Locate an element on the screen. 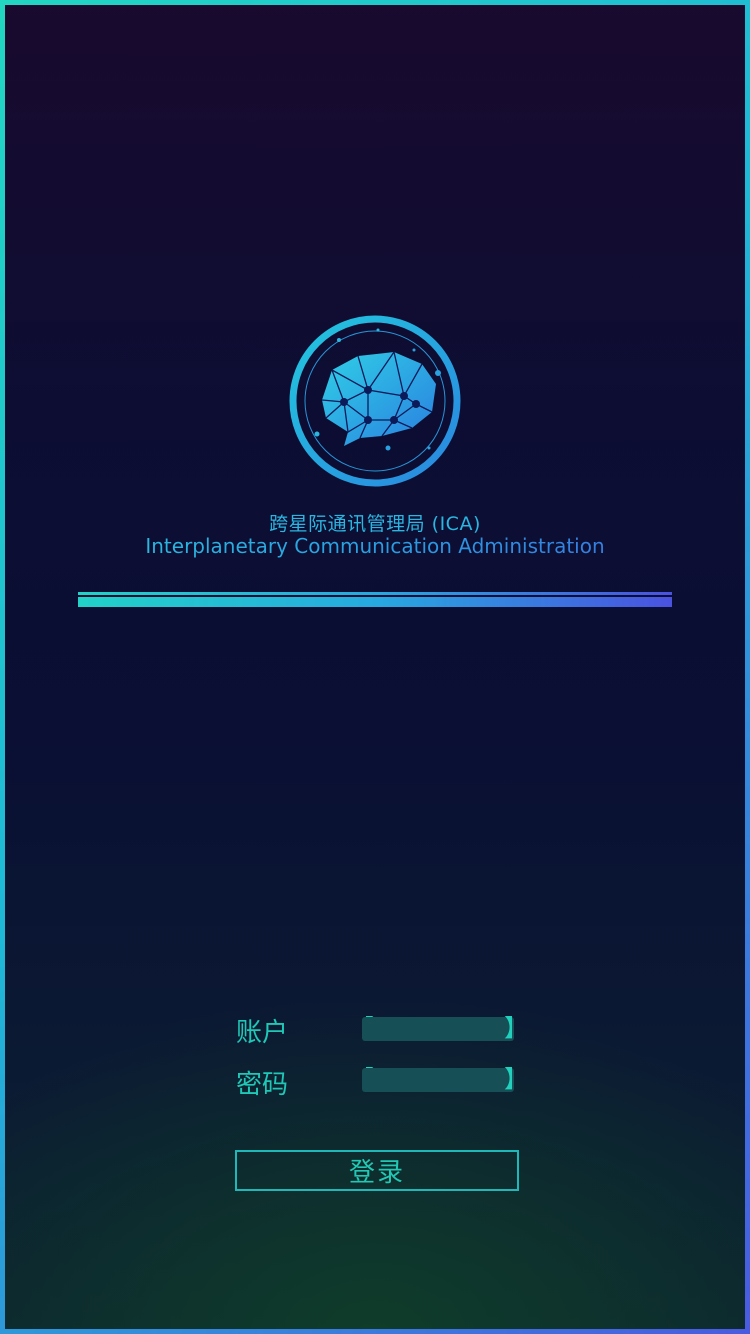 The height and width of the screenshot is (1334, 750). header-divider-thin is located at coordinates (375, 593).